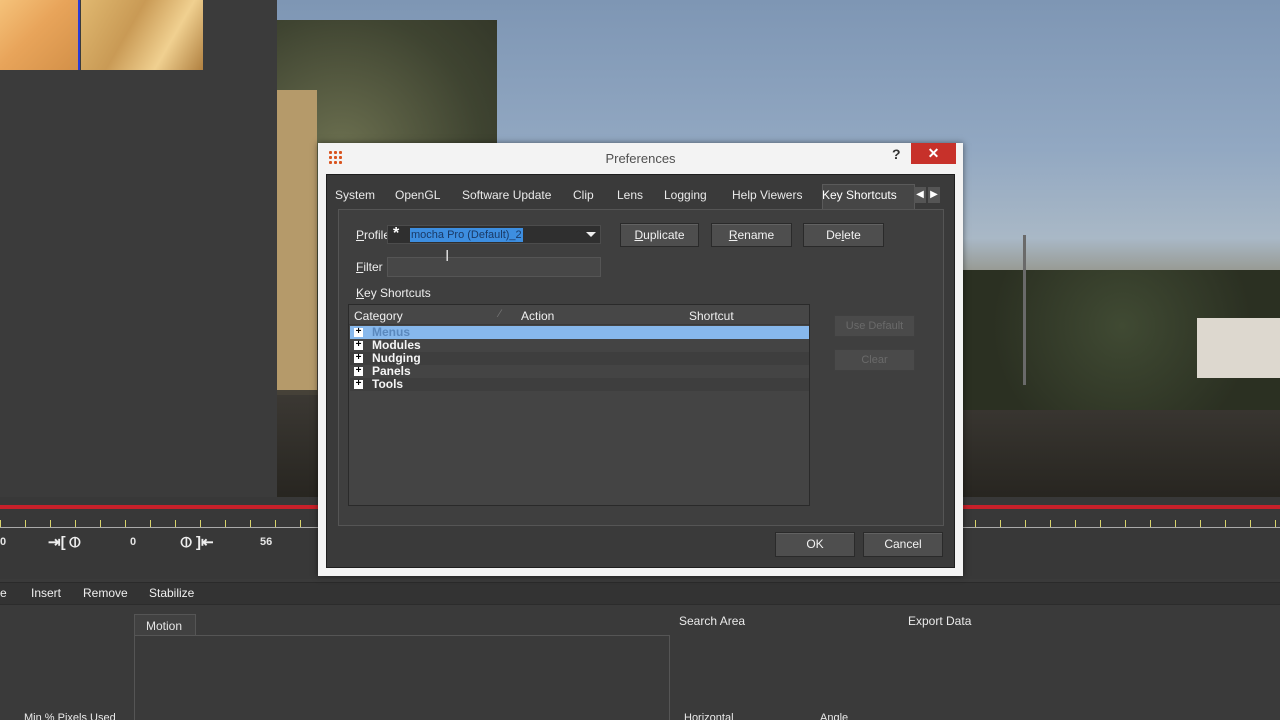 The height and width of the screenshot is (720, 1280). What do you see at coordinates (896, 154) in the screenshot?
I see `help-icon: ?` at bounding box center [896, 154].